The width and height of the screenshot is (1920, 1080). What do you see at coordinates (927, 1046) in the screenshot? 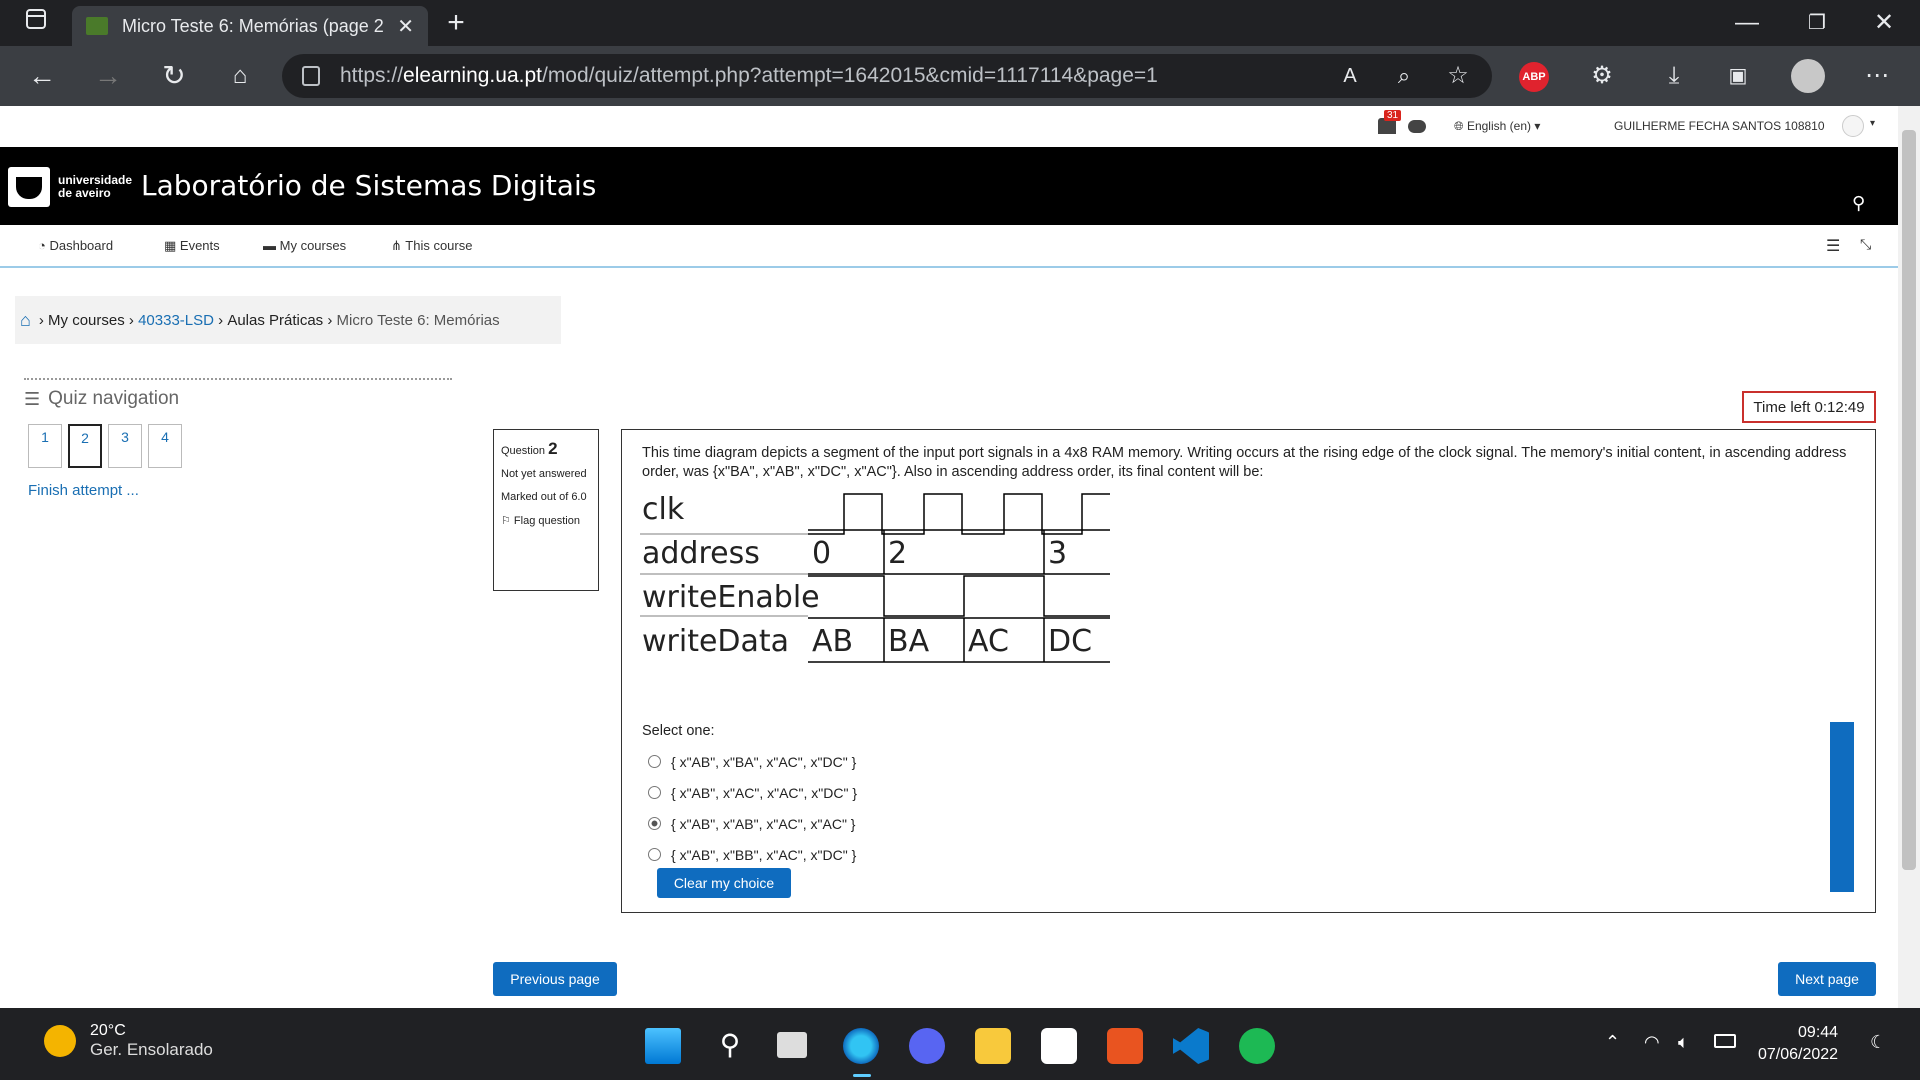
I see `discord-icon` at bounding box center [927, 1046].